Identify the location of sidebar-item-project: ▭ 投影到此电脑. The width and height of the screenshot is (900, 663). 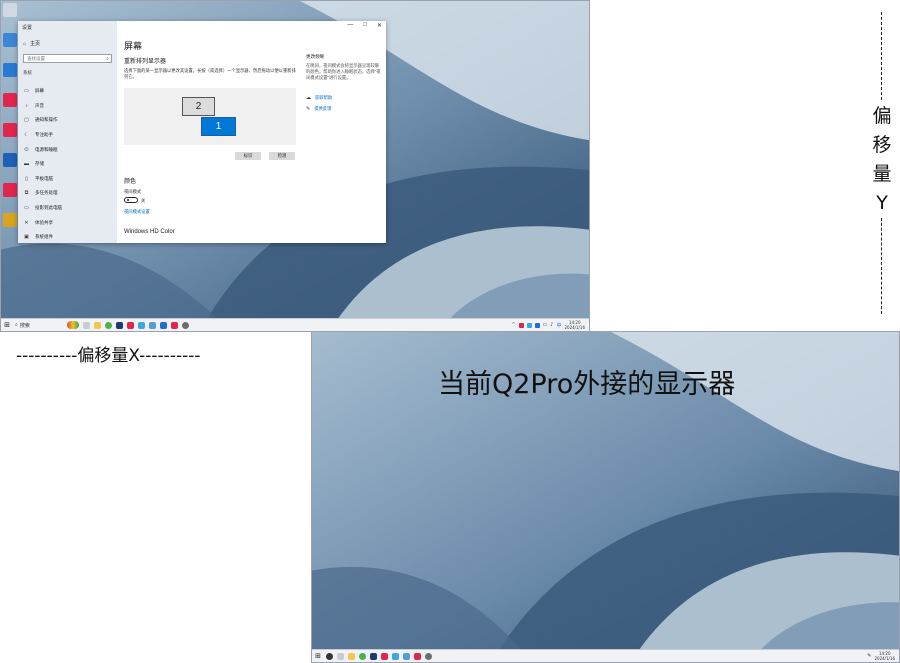
(67, 208).